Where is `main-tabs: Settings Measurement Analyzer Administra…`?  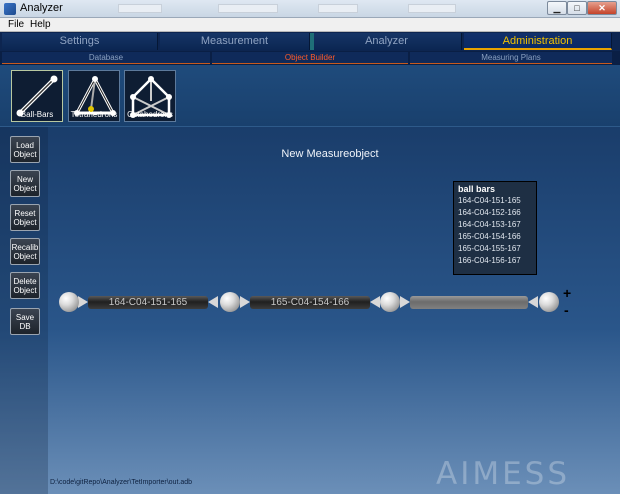
main-tabs: Settings Measurement Analyzer Administra… is located at coordinates (310, 41).